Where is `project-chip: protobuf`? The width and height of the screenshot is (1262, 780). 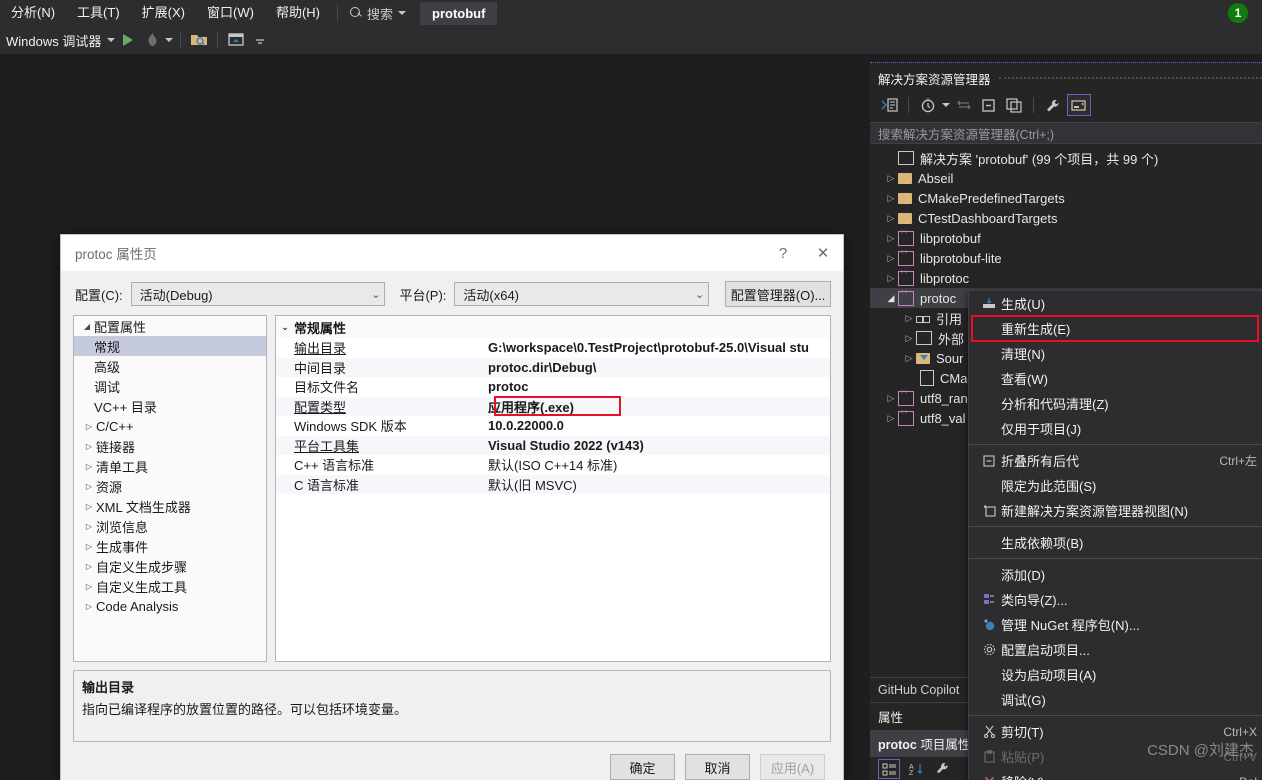 project-chip: protobuf is located at coordinates (459, 13).